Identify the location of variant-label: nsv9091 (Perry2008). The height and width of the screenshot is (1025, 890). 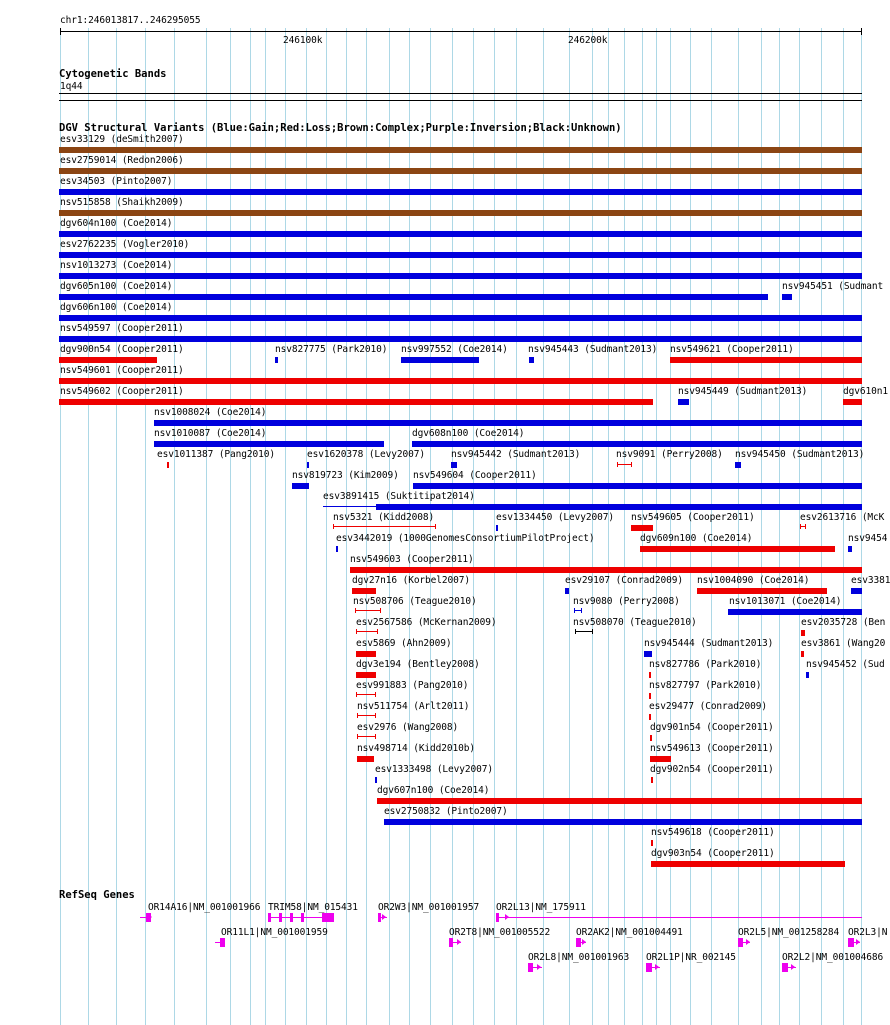
(669, 454).